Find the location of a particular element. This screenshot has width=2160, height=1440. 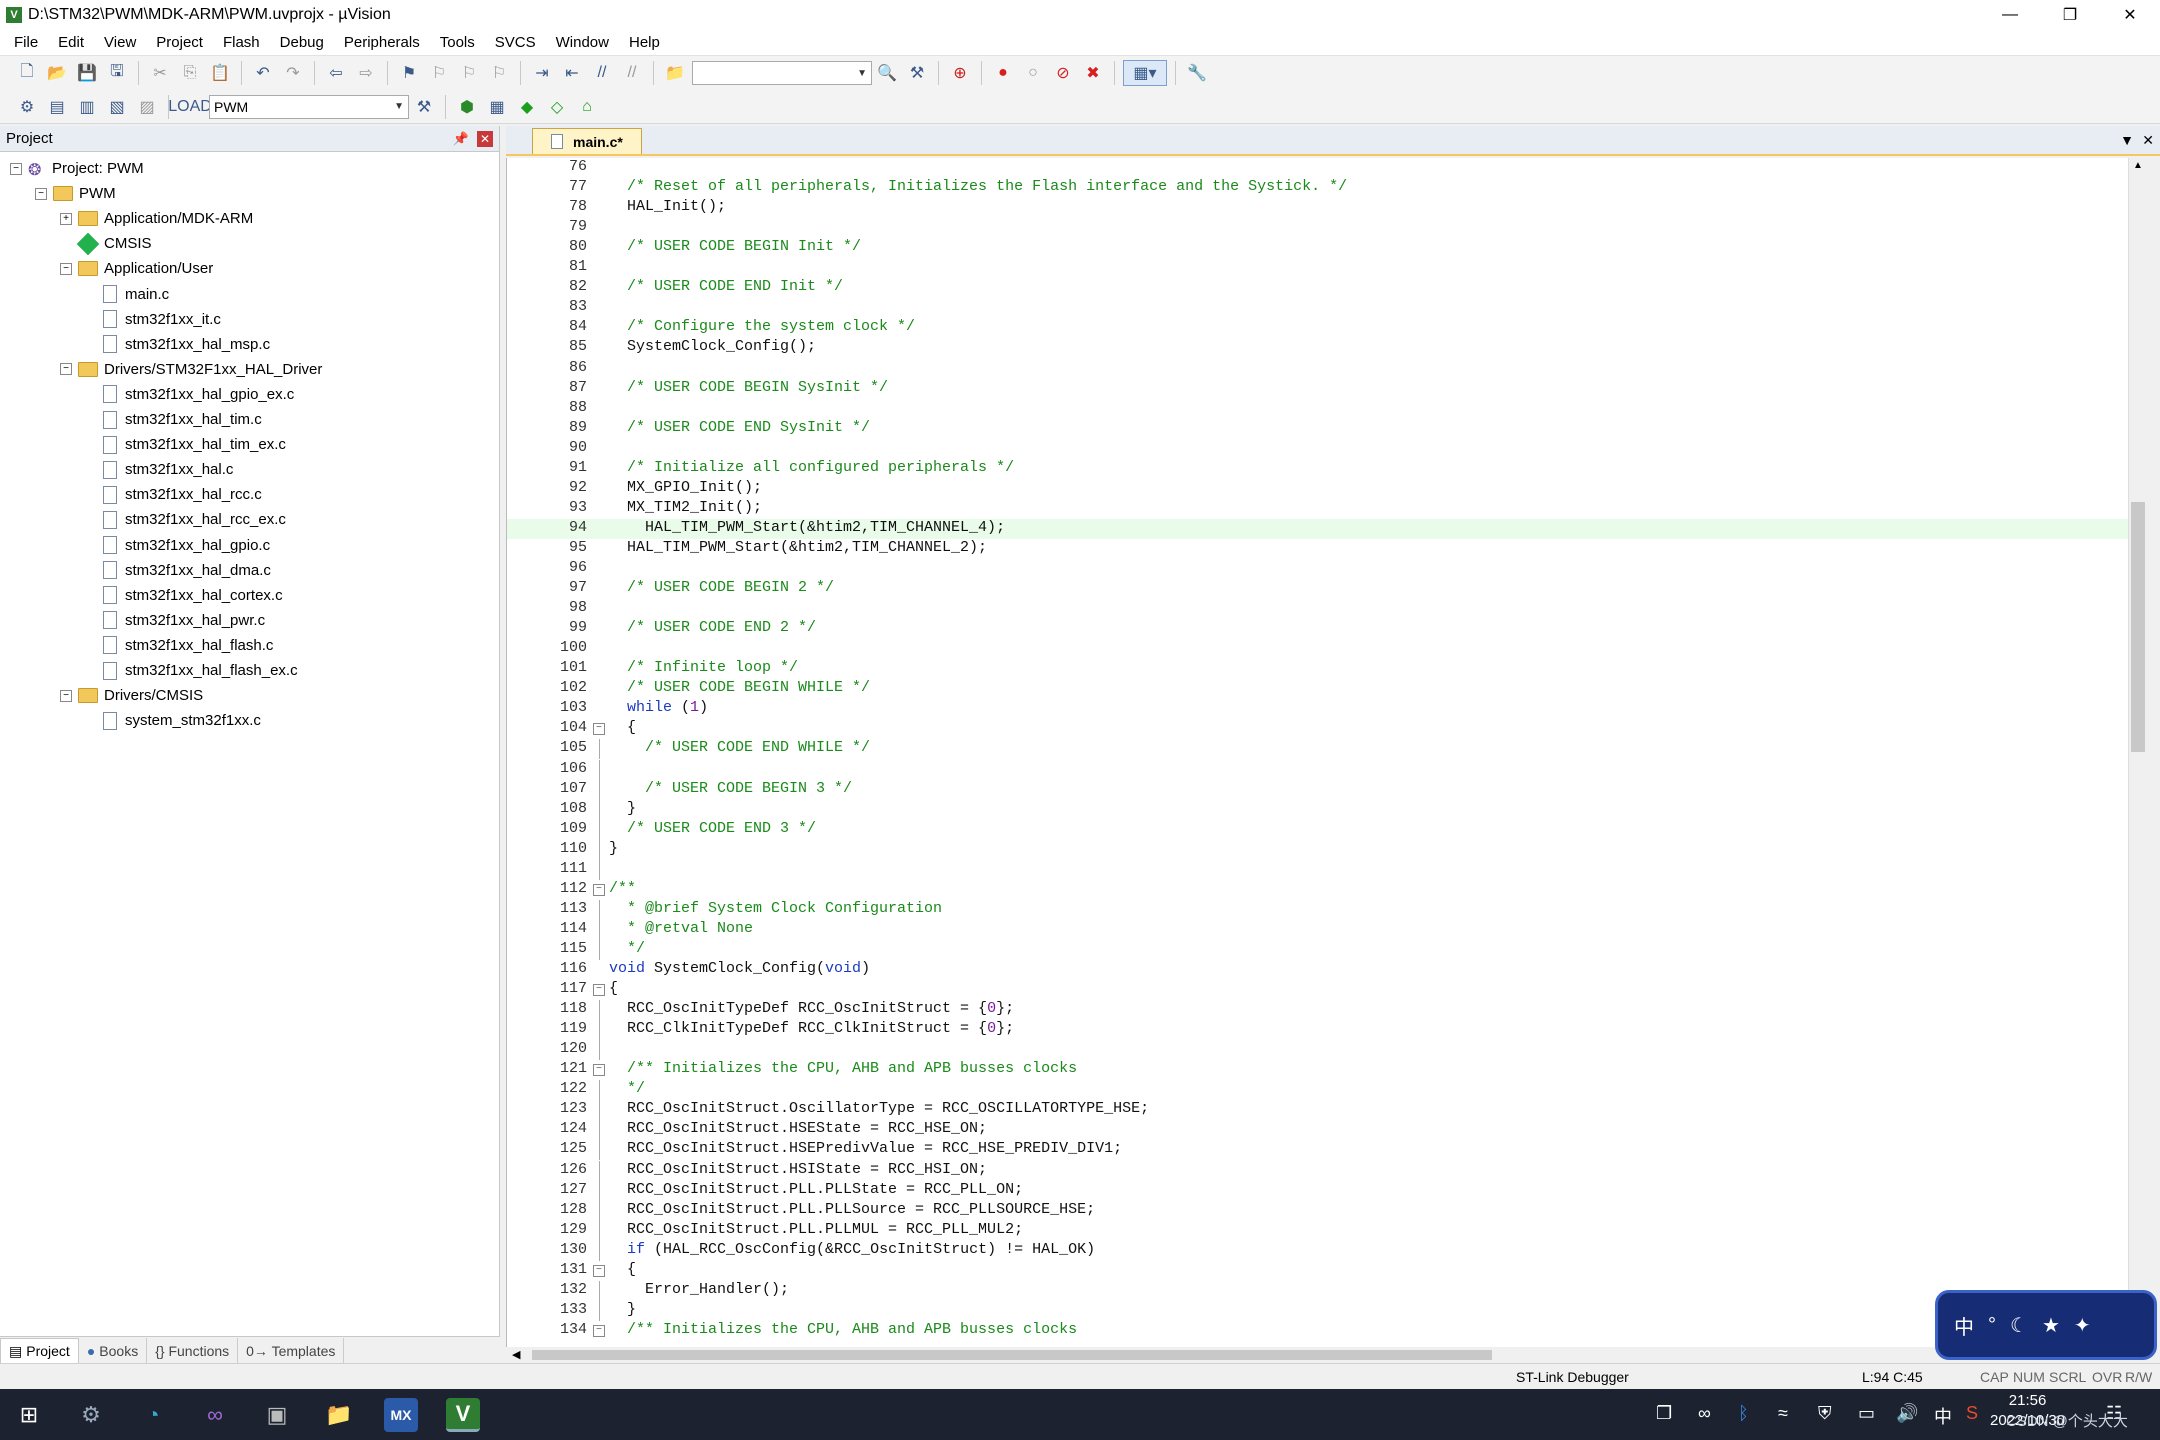

code-line: 90 is located at coordinates (1321, 449).